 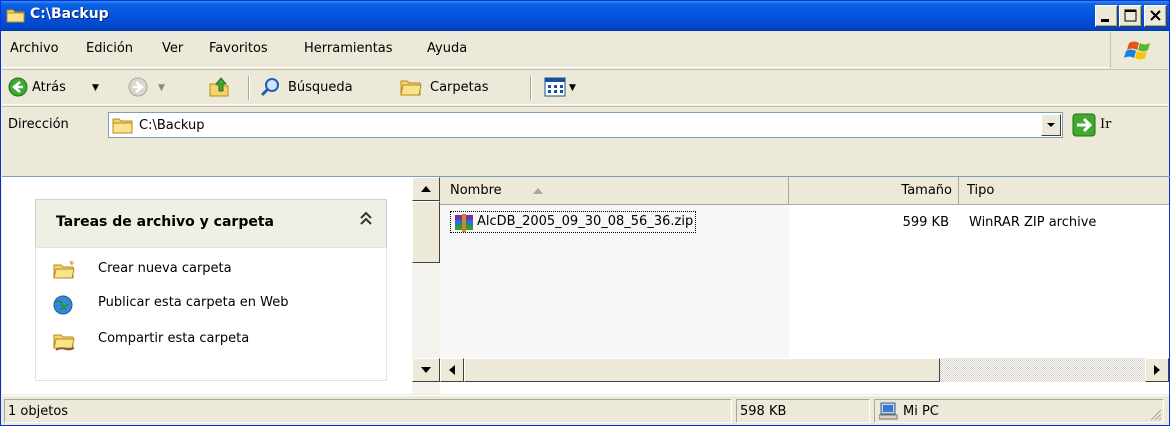 I want to click on address-label: Dirección, so click(x=38, y=124).